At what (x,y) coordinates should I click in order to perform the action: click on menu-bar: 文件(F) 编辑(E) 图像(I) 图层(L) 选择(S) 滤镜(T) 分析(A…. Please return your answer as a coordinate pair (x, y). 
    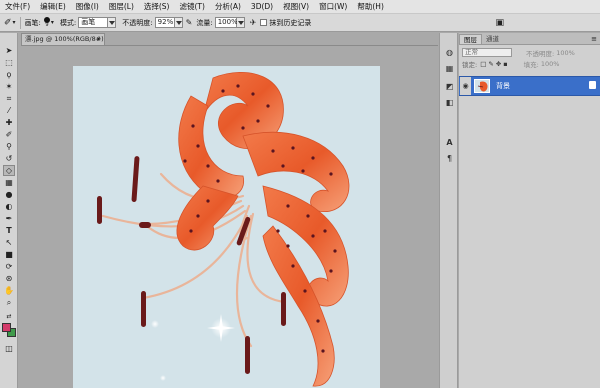
    Looking at the image, I should click on (300, 7).